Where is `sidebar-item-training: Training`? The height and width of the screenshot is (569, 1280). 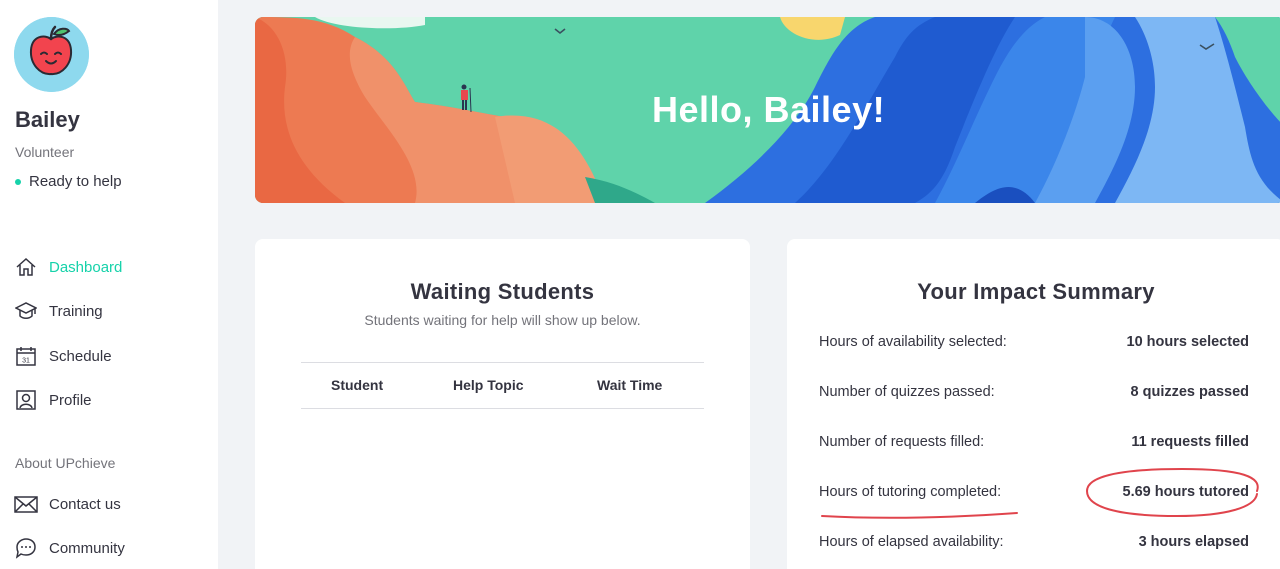 sidebar-item-training: Training is located at coordinates (58, 311).